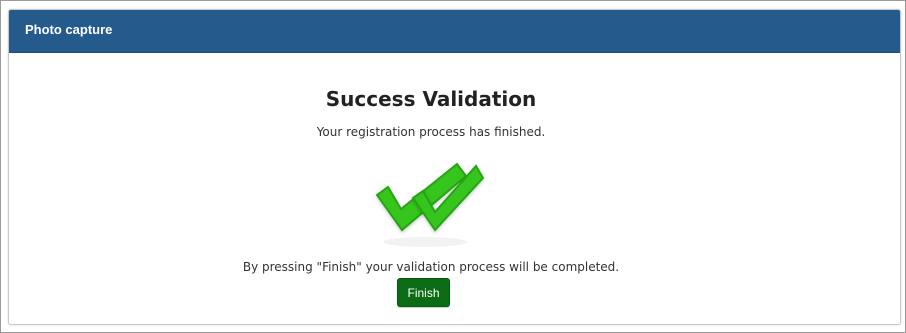  Describe the element at coordinates (454, 31) in the screenshot. I see `panel-header: Photo capture` at that location.